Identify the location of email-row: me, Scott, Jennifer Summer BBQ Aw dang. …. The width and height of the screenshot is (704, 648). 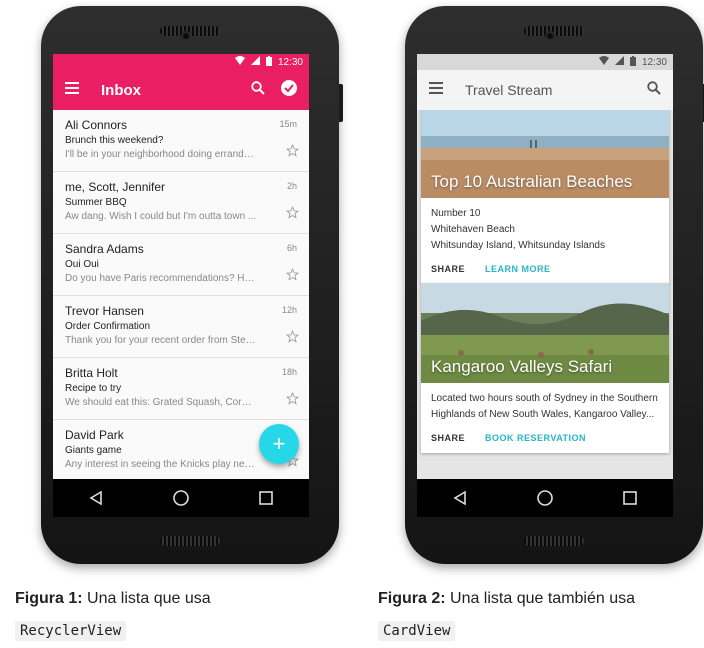
(181, 203).